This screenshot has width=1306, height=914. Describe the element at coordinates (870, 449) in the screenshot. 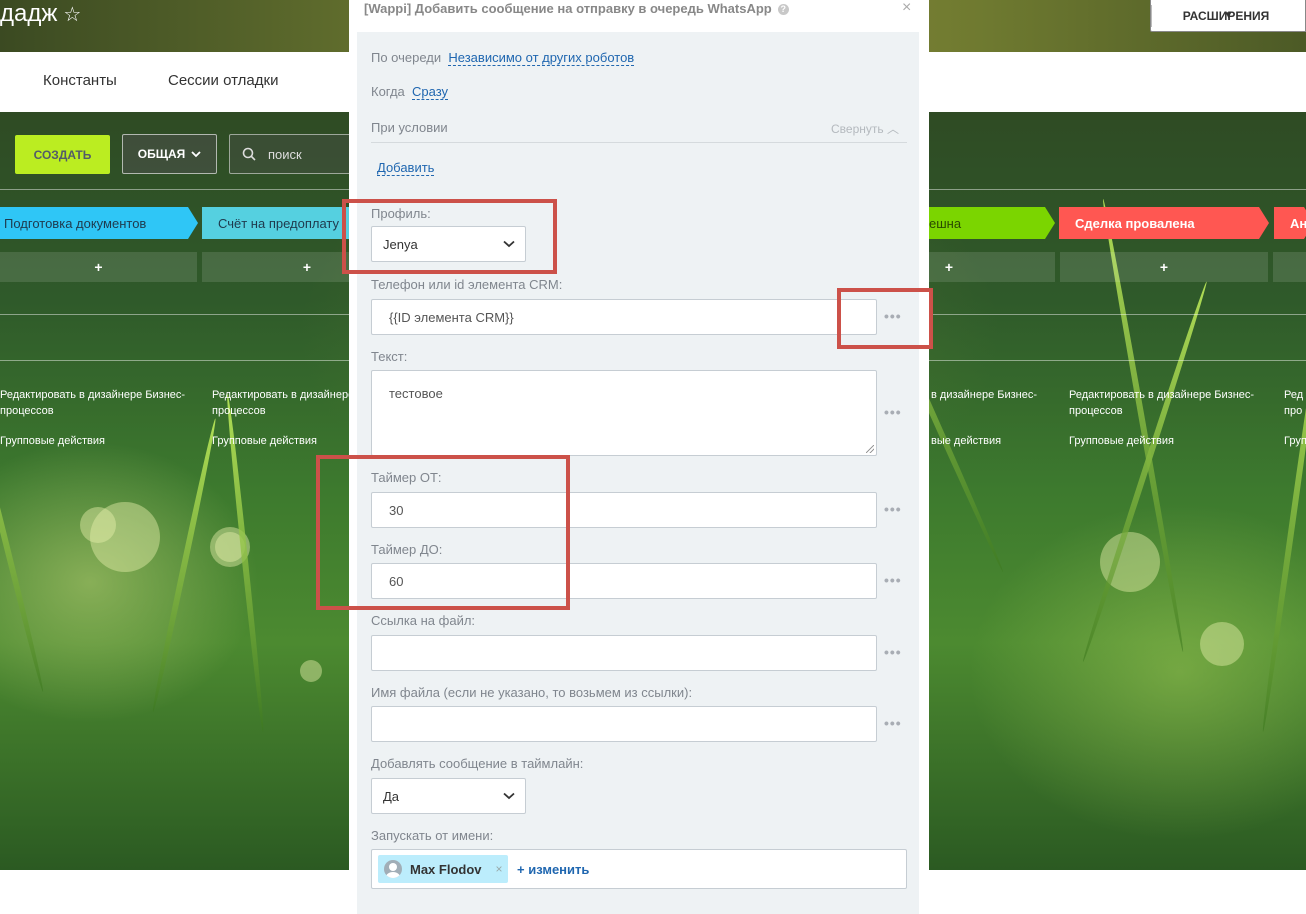

I see `resize-handle` at that location.